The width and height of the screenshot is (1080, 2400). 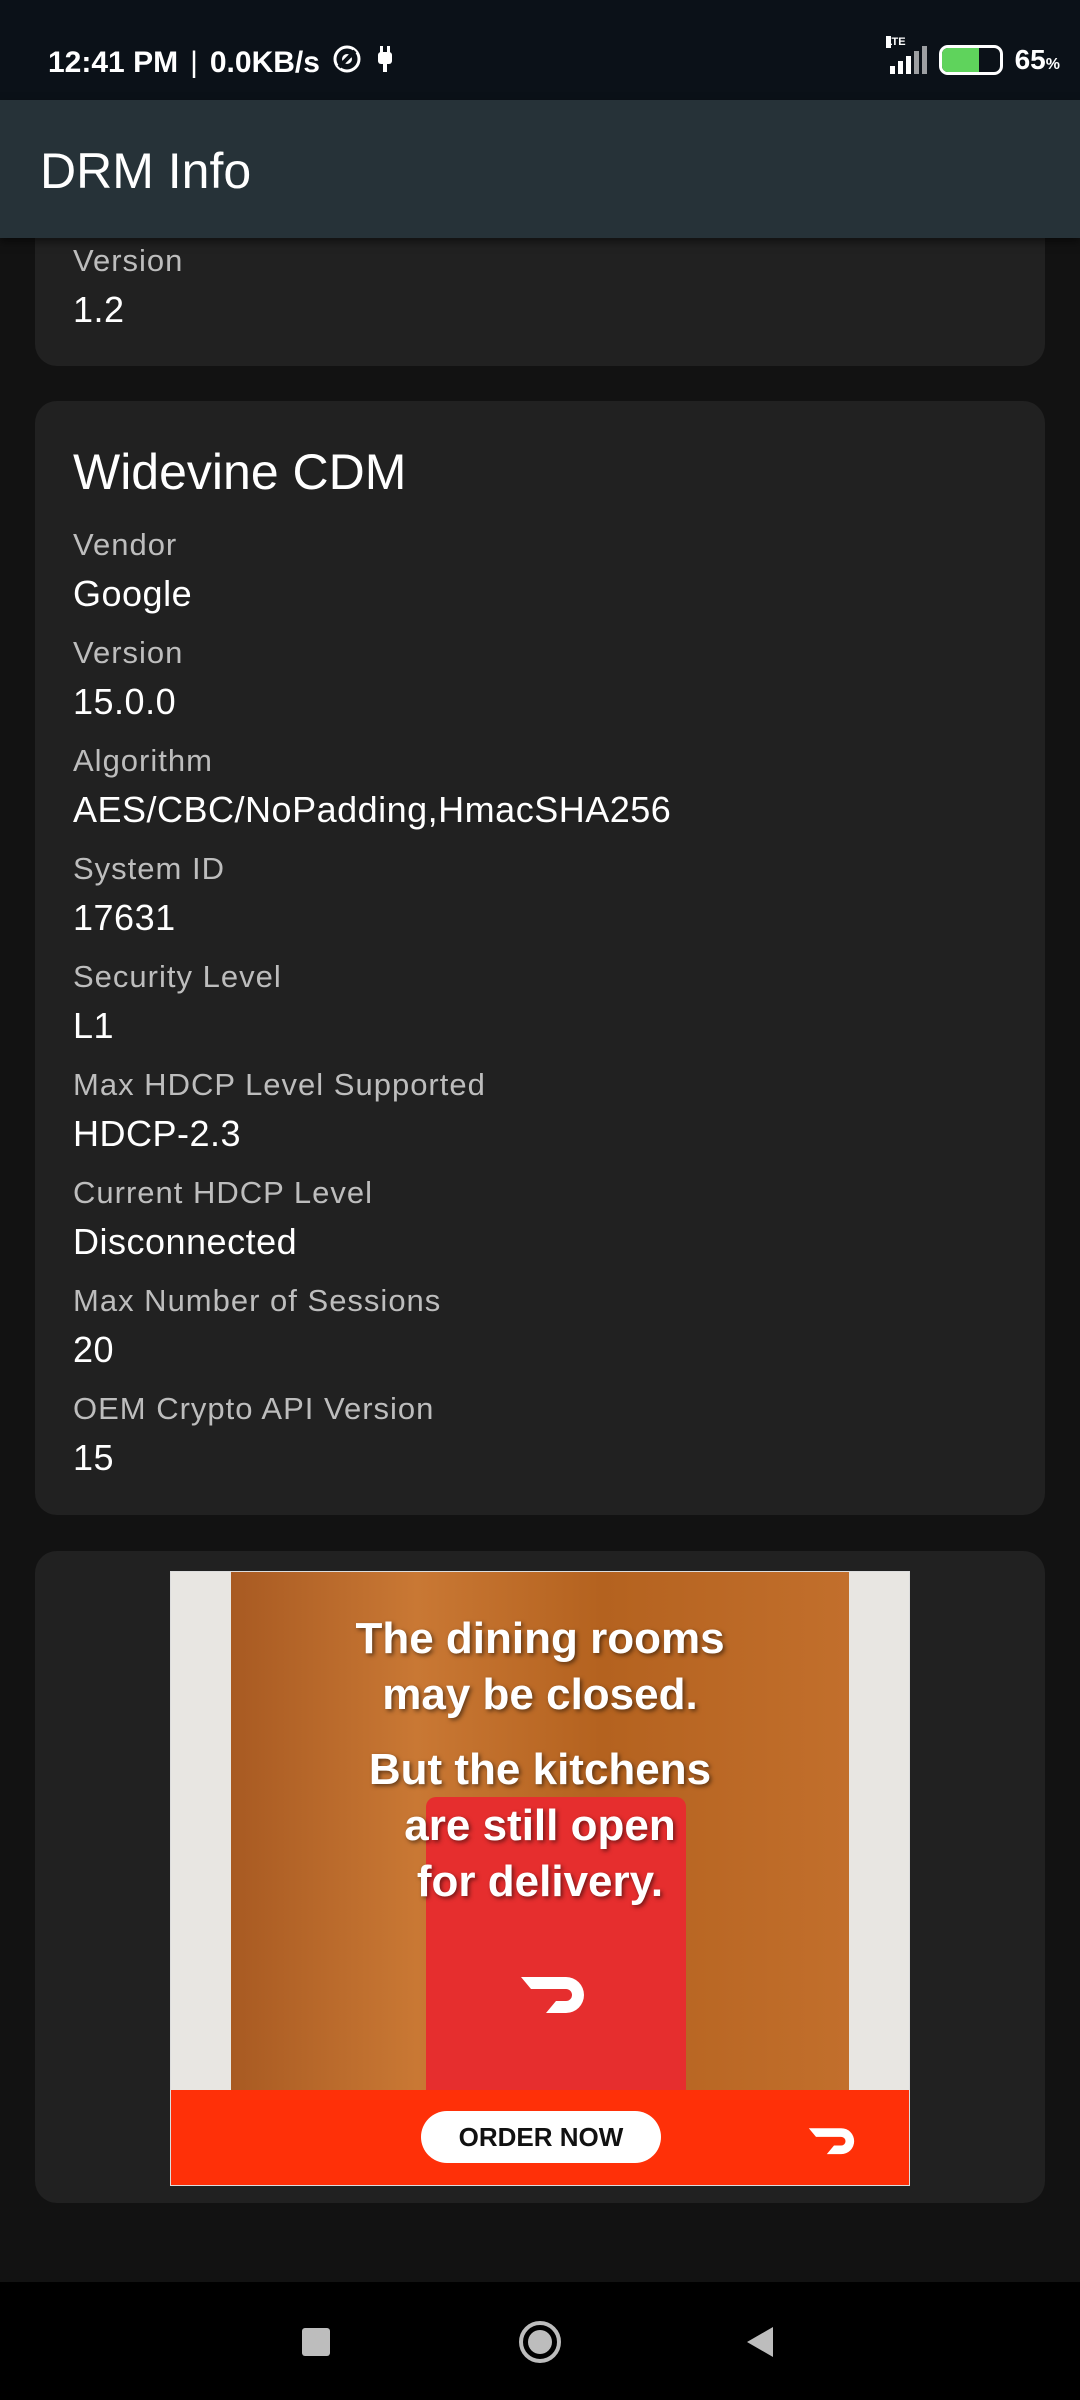 What do you see at coordinates (316, 2342) in the screenshot?
I see `recents-square-icon` at bounding box center [316, 2342].